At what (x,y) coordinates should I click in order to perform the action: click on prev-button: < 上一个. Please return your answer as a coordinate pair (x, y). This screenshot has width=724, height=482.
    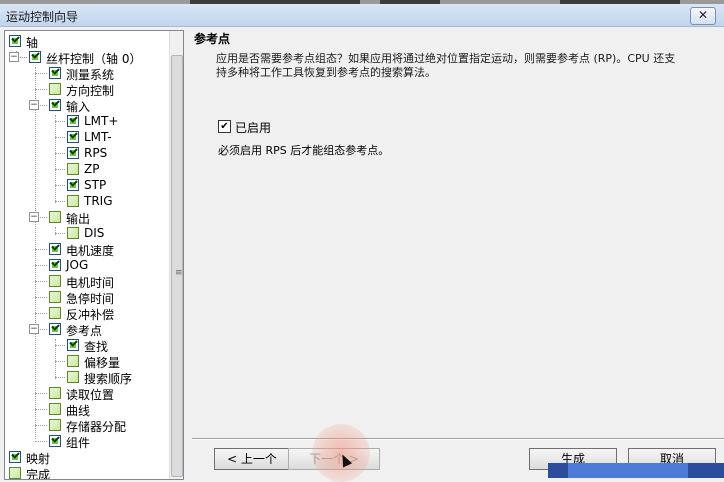
    Looking at the image, I should click on (252, 459).